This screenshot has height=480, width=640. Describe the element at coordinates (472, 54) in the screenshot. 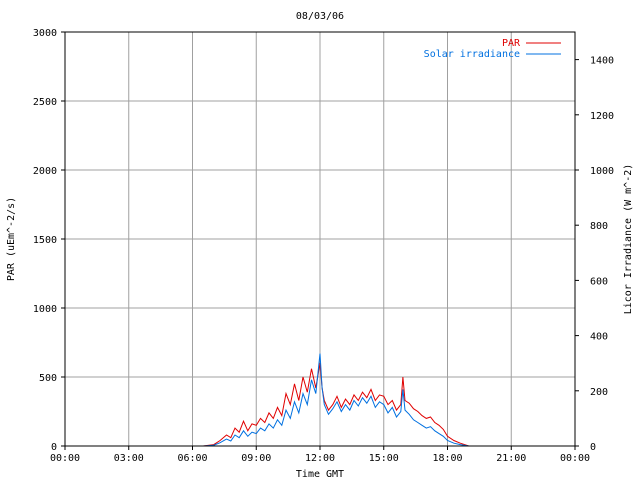

I see `legend-label-solar-irradiance: Solar irradiance` at that location.